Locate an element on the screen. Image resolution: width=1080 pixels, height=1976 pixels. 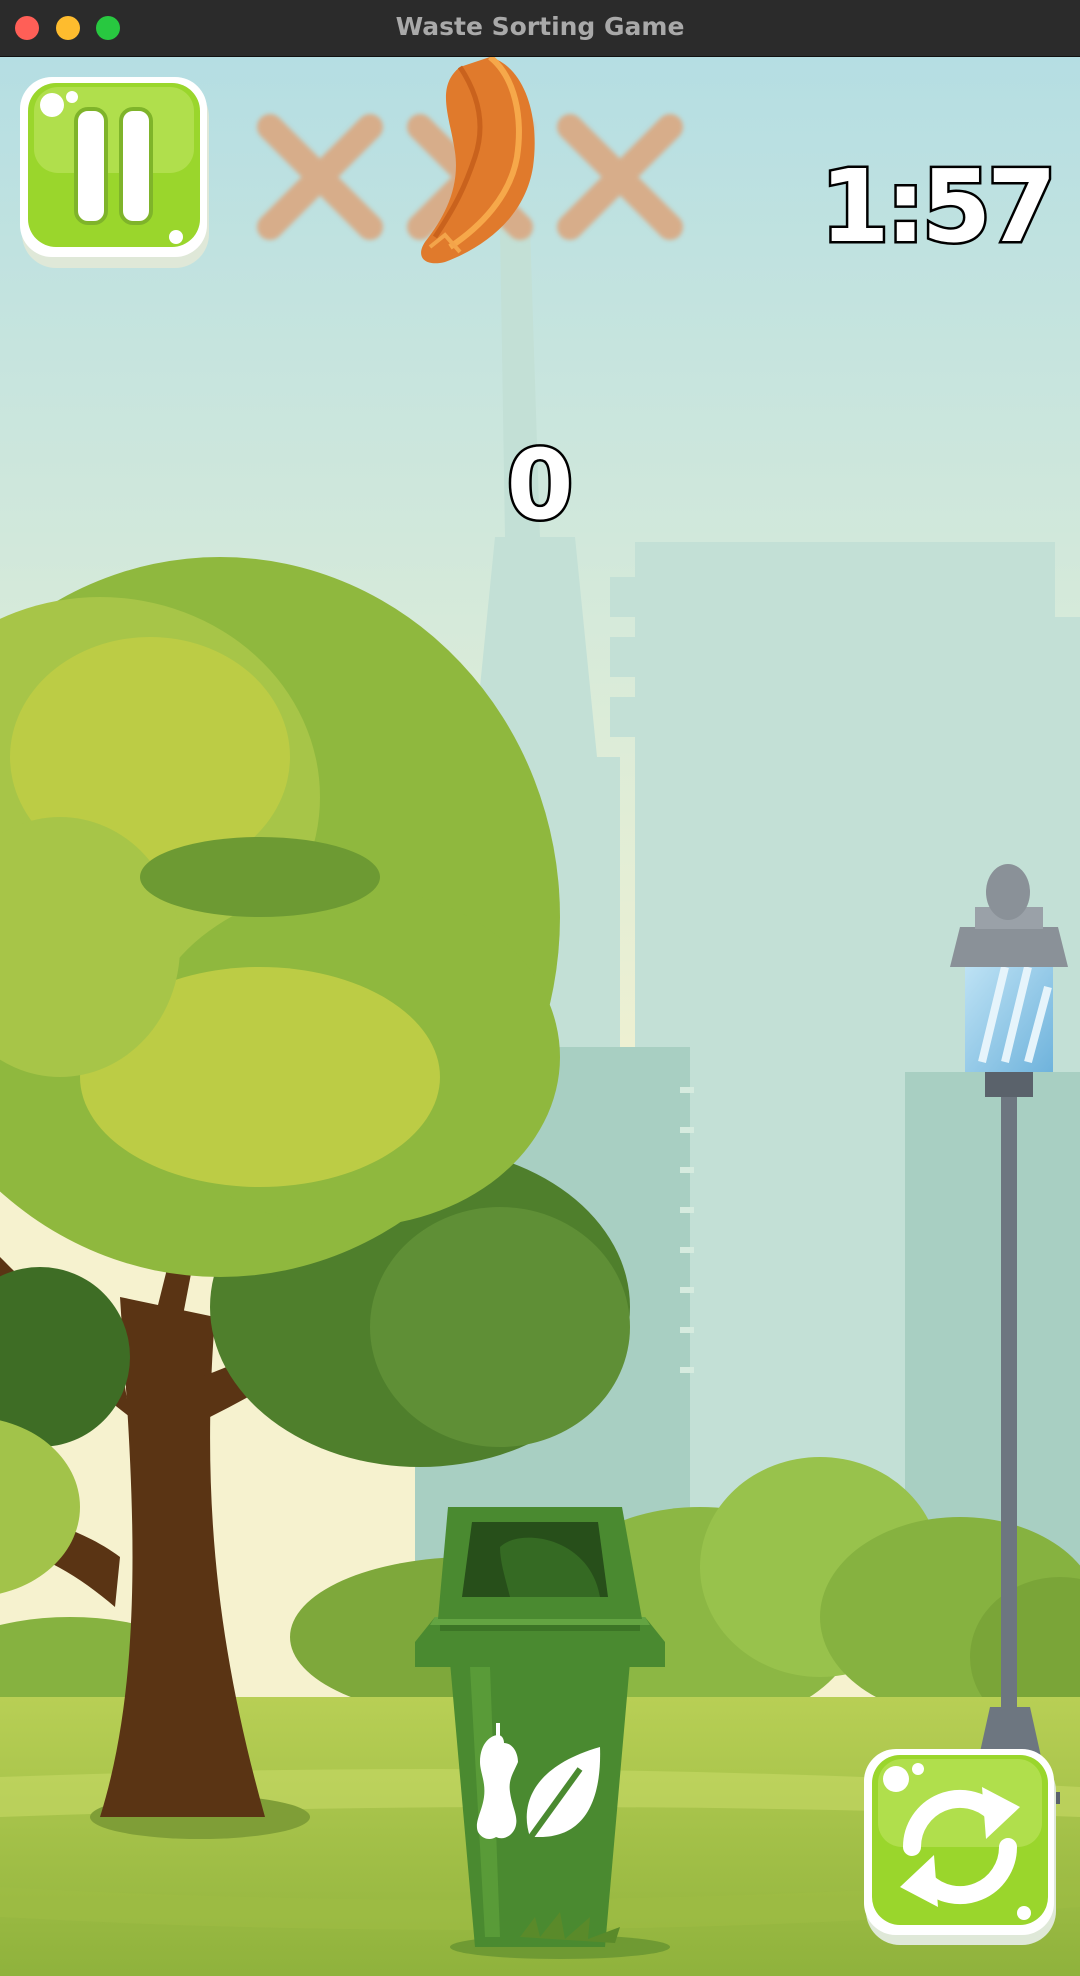
restart-icon is located at coordinates (960, 1847).